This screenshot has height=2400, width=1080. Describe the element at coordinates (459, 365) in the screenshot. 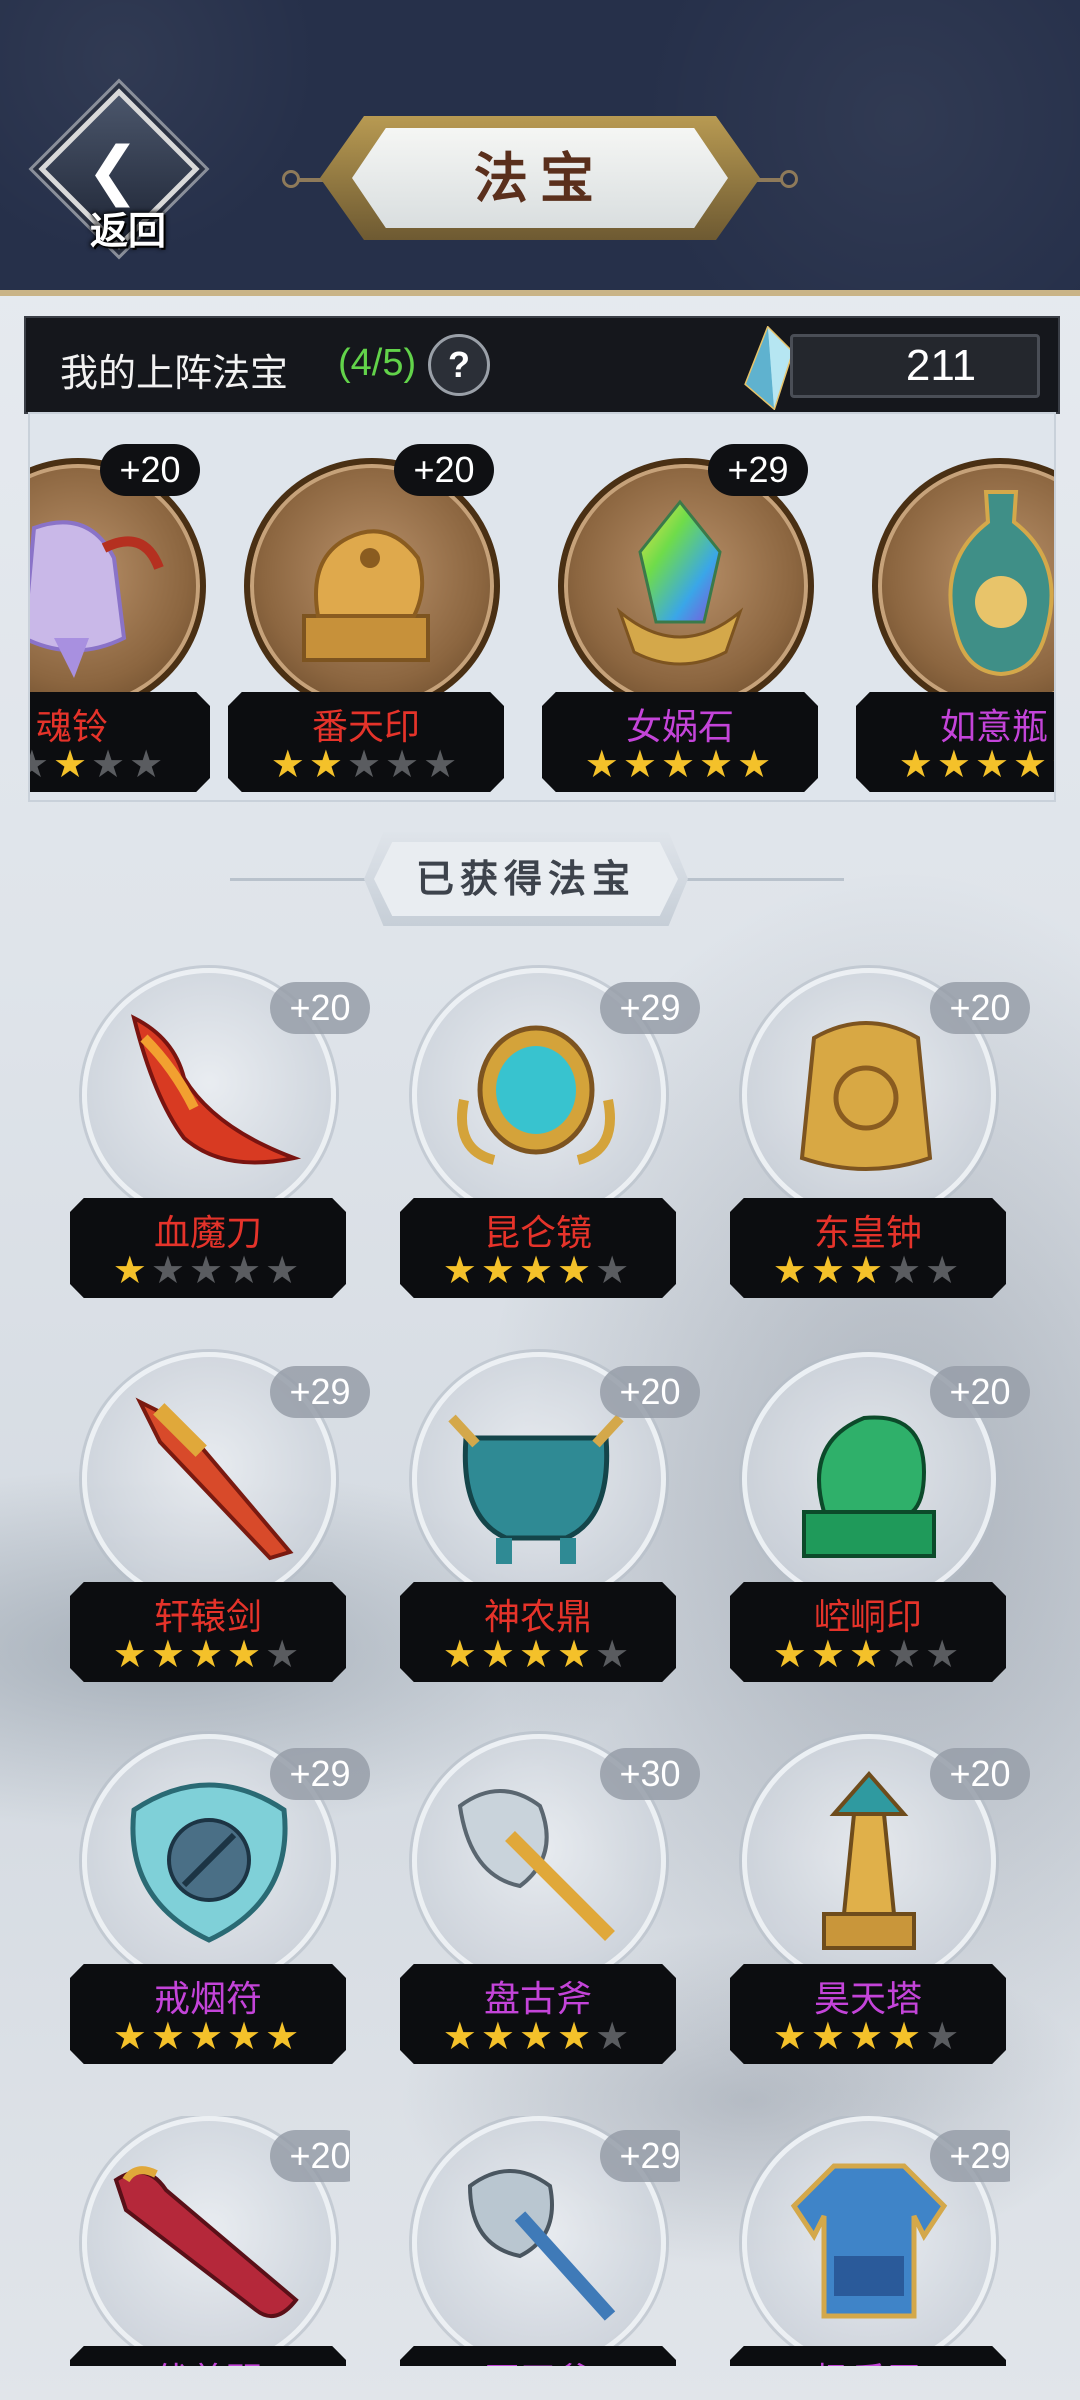

I see `help-icon: ?` at that location.